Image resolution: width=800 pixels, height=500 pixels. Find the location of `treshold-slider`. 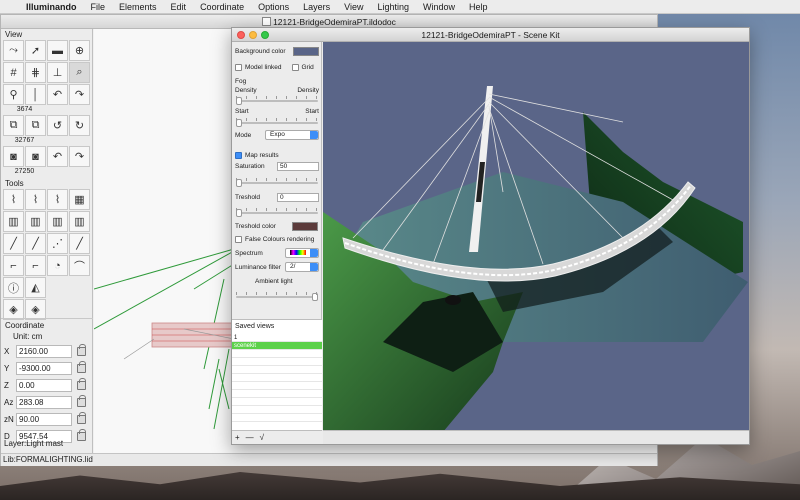

treshold-slider is located at coordinates (277, 213).